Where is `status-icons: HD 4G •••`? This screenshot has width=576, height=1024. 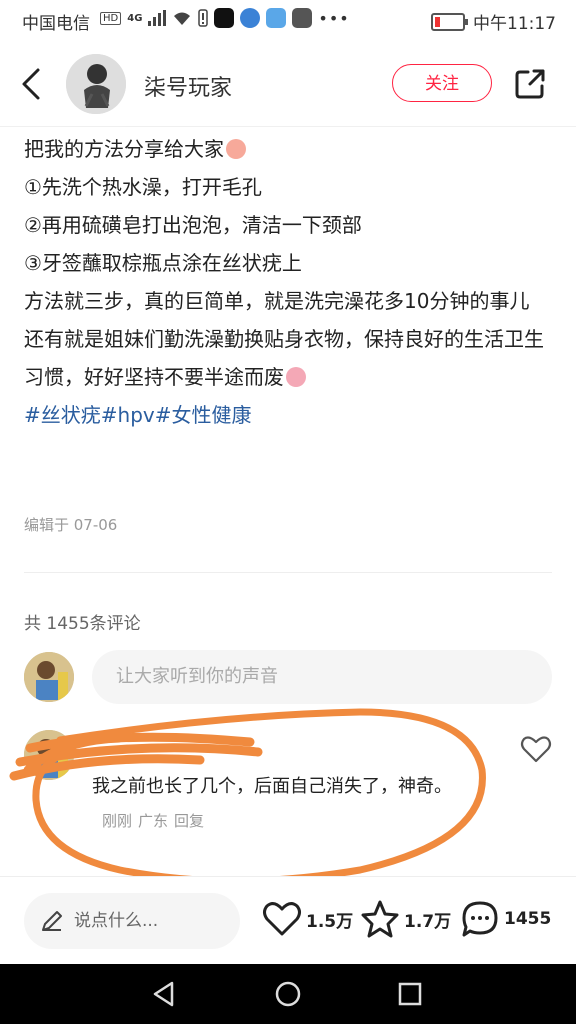 status-icons: HD 4G ••• is located at coordinates (225, 18).